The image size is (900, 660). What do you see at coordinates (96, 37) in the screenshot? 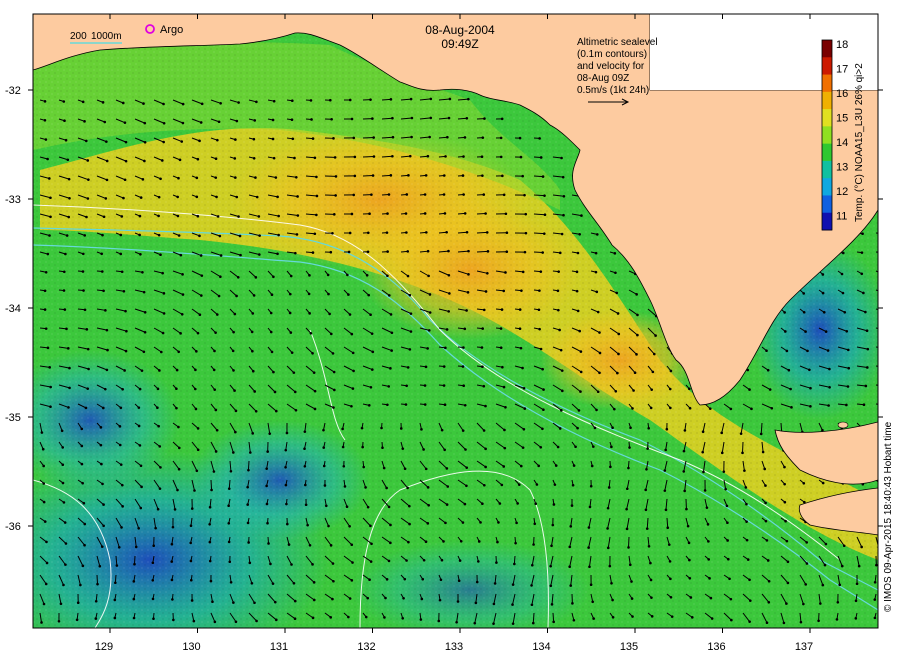
I see `isobath-legend: 200 1000m` at bounding box center [96, 37].